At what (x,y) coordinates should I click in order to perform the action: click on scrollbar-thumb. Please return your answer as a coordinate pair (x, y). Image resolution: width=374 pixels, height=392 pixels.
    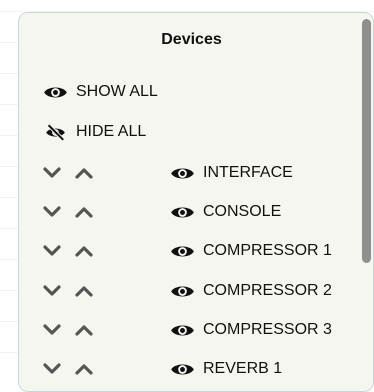
    Looking at the image, I should click on (366, 141).